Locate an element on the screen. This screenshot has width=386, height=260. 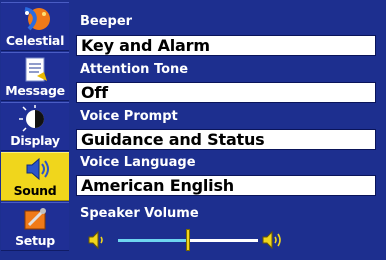
voice-prompt-value: Guidance and Status is located at coordinates (173, 139).